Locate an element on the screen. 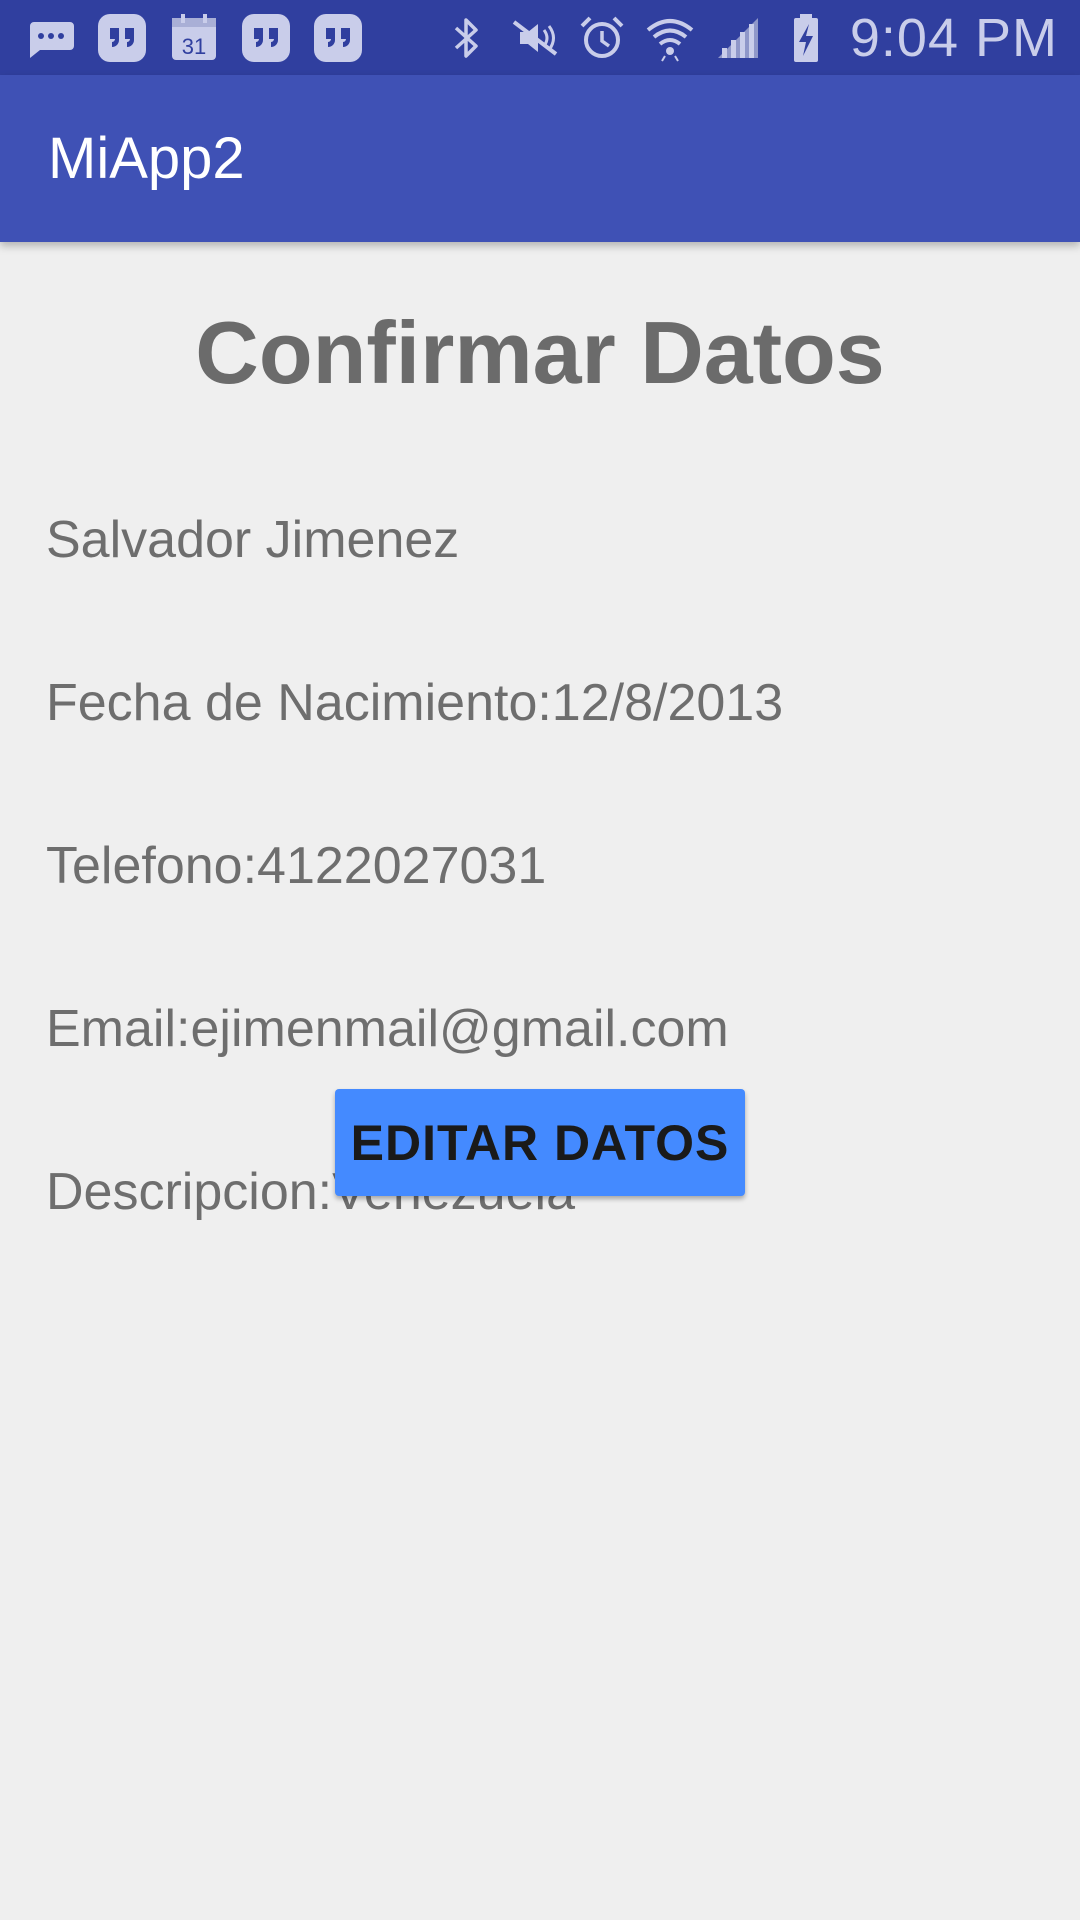  system-icons: 9:04 PM is located at coordinates (741, 38).